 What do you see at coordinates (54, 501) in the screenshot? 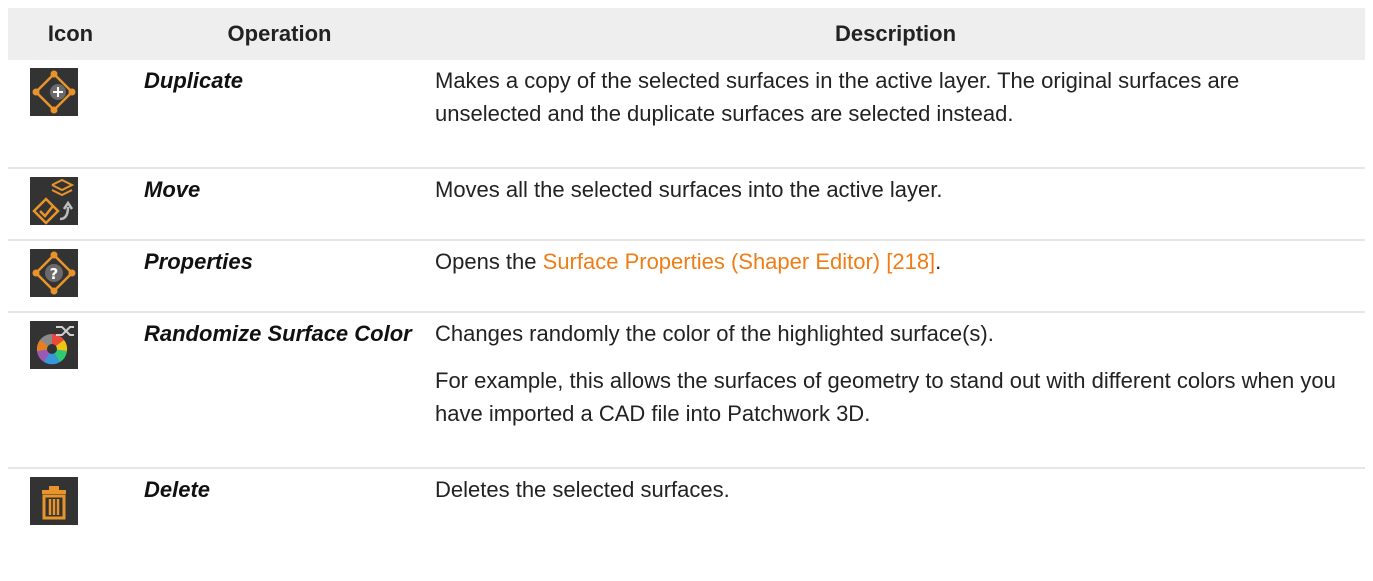
I see `trash-icon` at bounding box center [54, 501].